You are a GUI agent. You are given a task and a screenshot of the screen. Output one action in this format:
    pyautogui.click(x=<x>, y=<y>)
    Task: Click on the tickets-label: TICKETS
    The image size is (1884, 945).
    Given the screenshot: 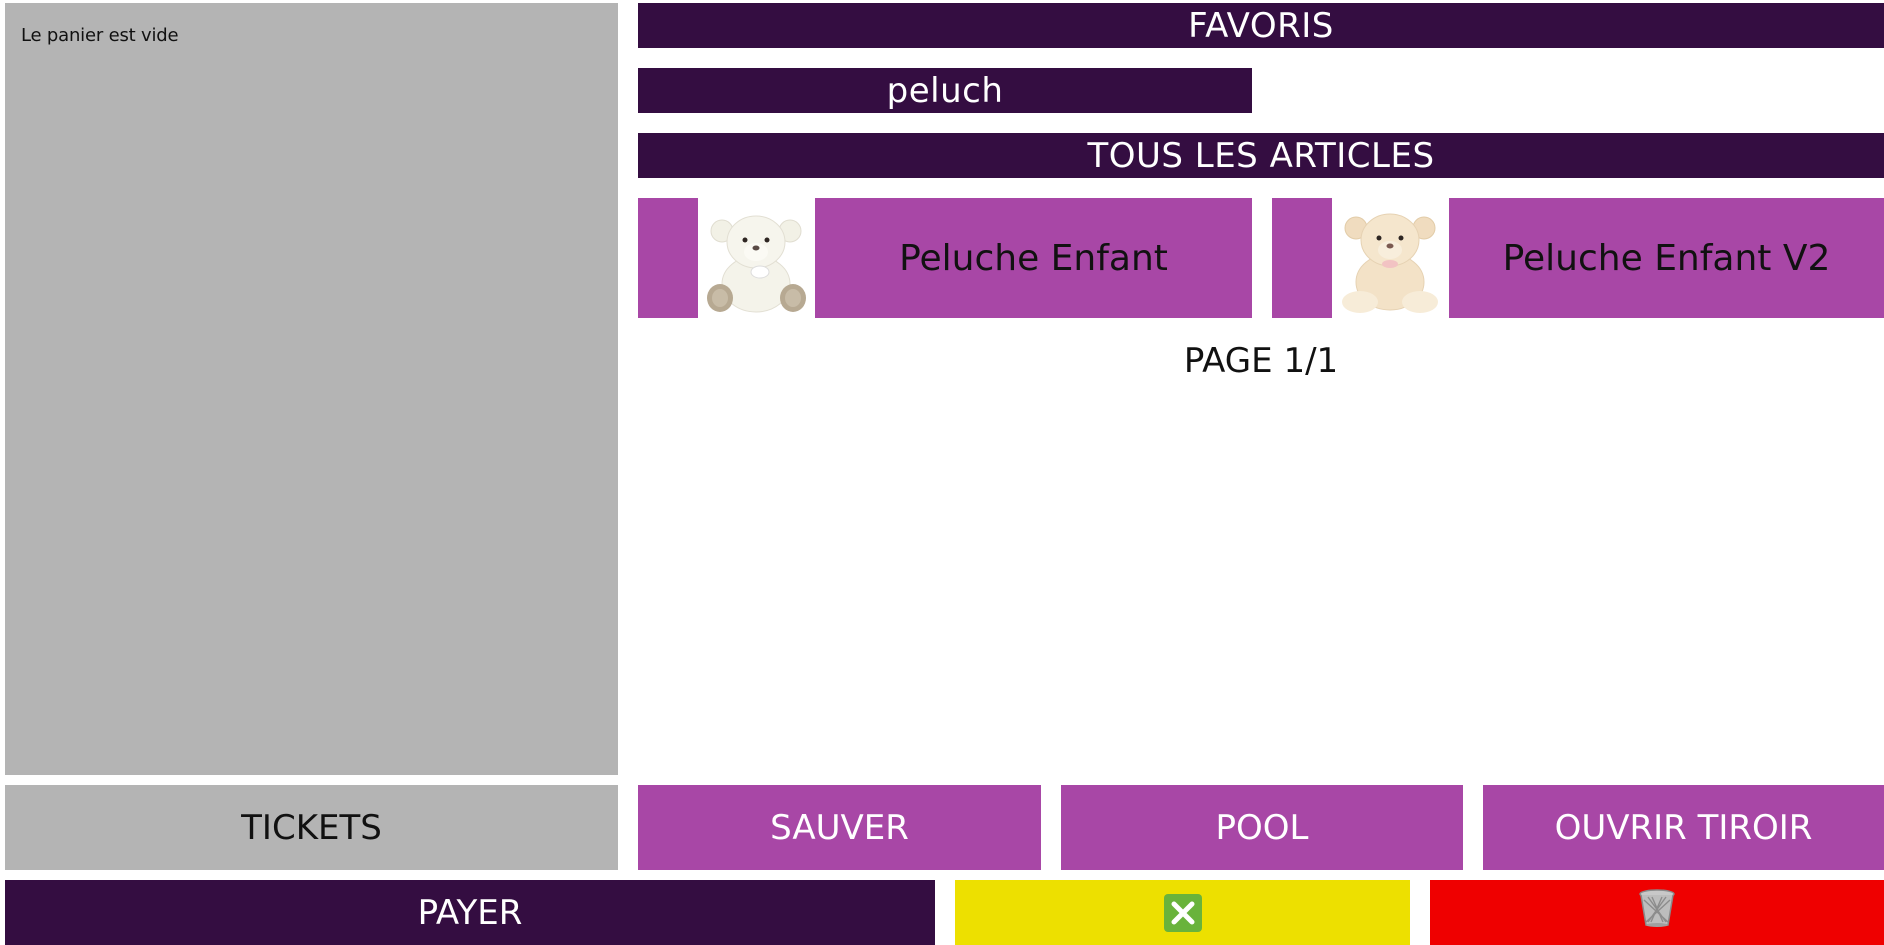 What is the action you would take?
    pyautogui.click(x=311, y=827)
    